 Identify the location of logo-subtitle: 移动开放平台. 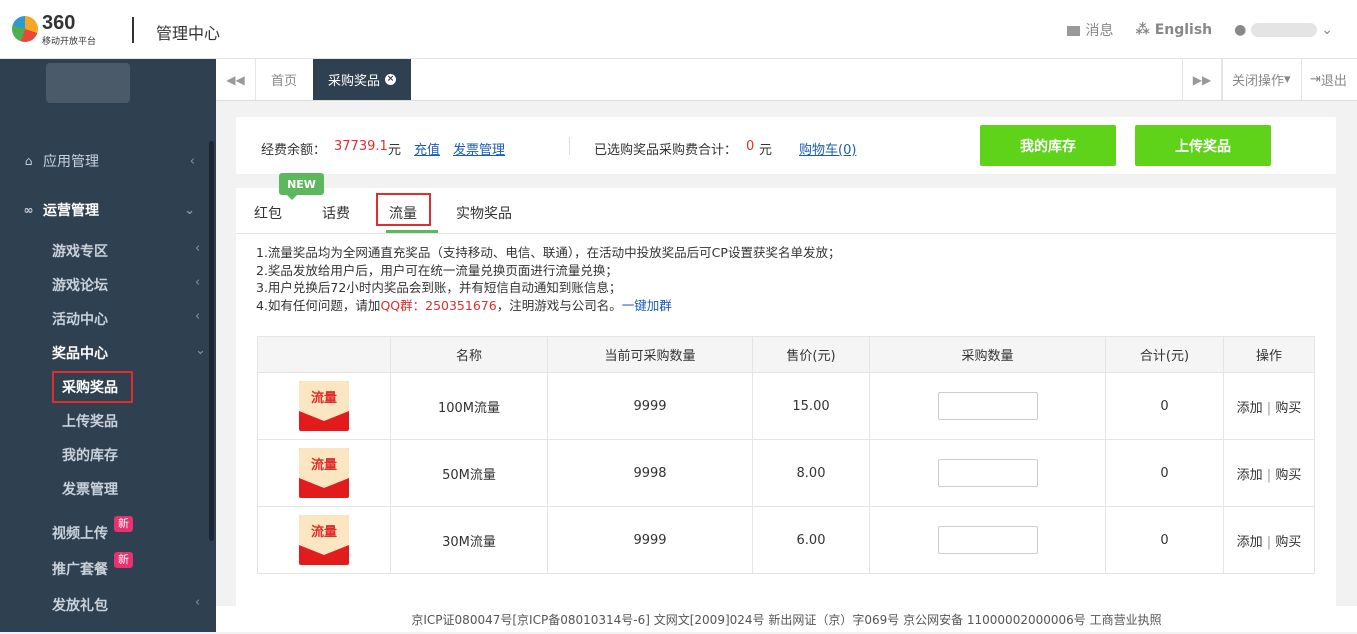
(69, 42).